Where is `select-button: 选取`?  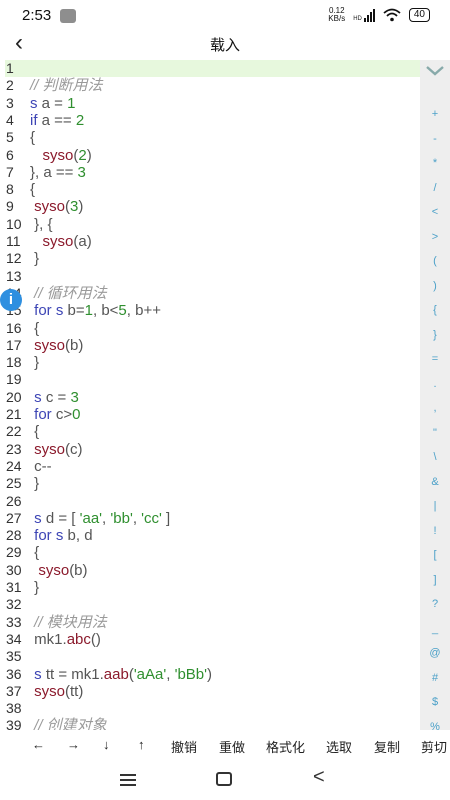
select-button: 选取 is located at coordinates (339, 746).